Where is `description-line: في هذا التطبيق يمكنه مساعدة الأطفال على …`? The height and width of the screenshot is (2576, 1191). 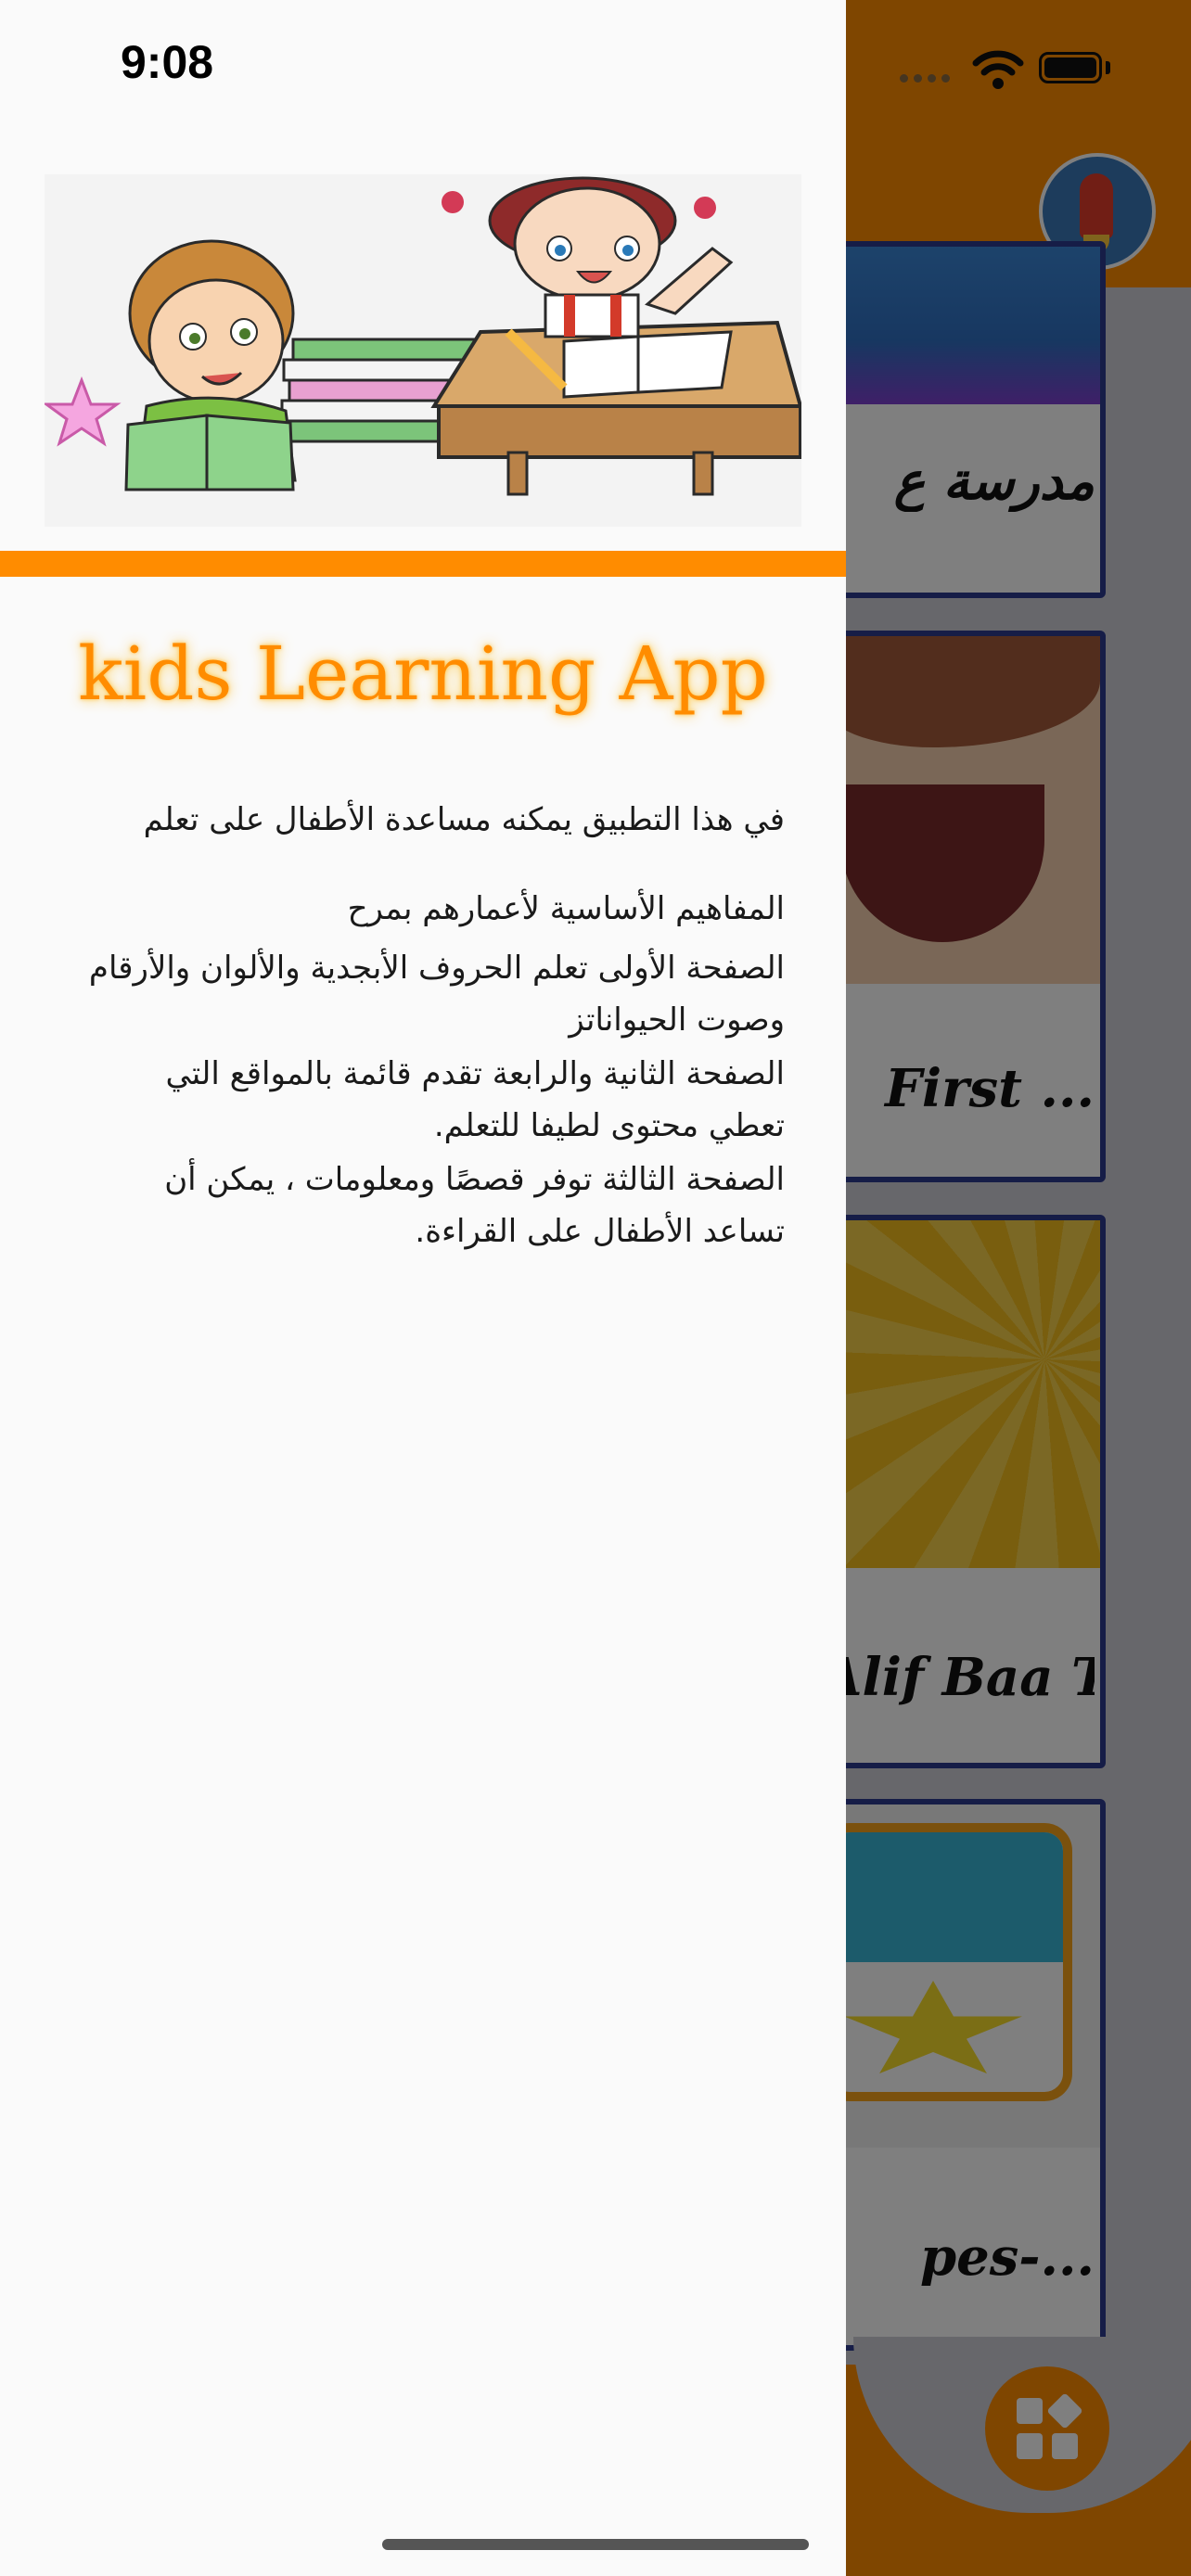 description-line: في هذا التطبيق يمكنه مساعدة الأطفال على … is located at coordinates (464, 819).